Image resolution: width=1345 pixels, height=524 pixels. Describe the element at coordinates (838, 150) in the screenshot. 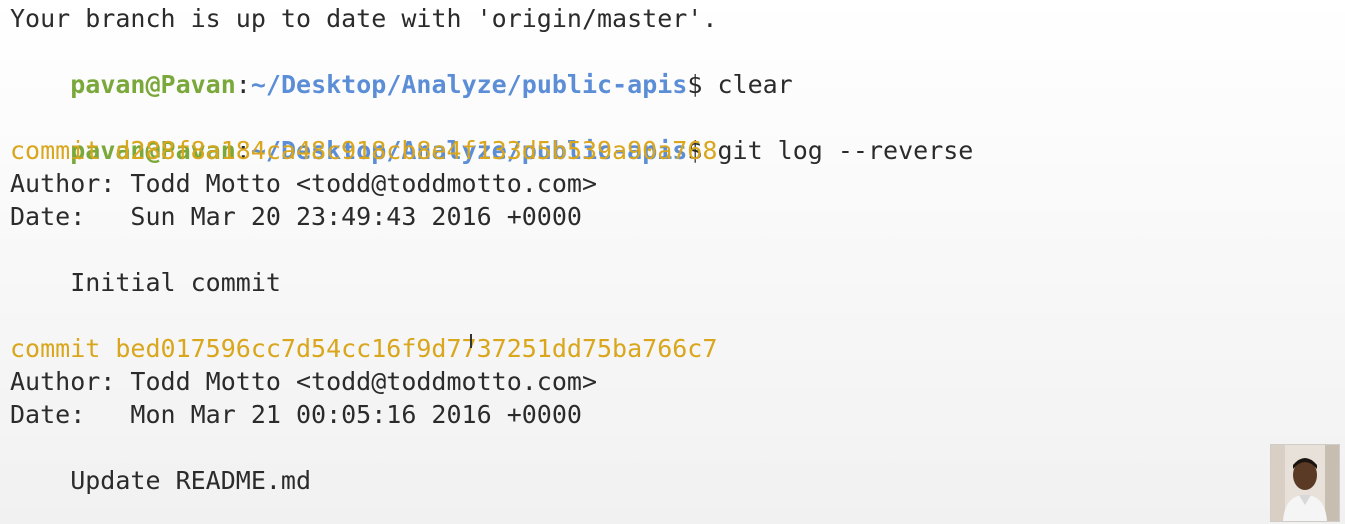

I see `command-text: git log --reverse` at that location.